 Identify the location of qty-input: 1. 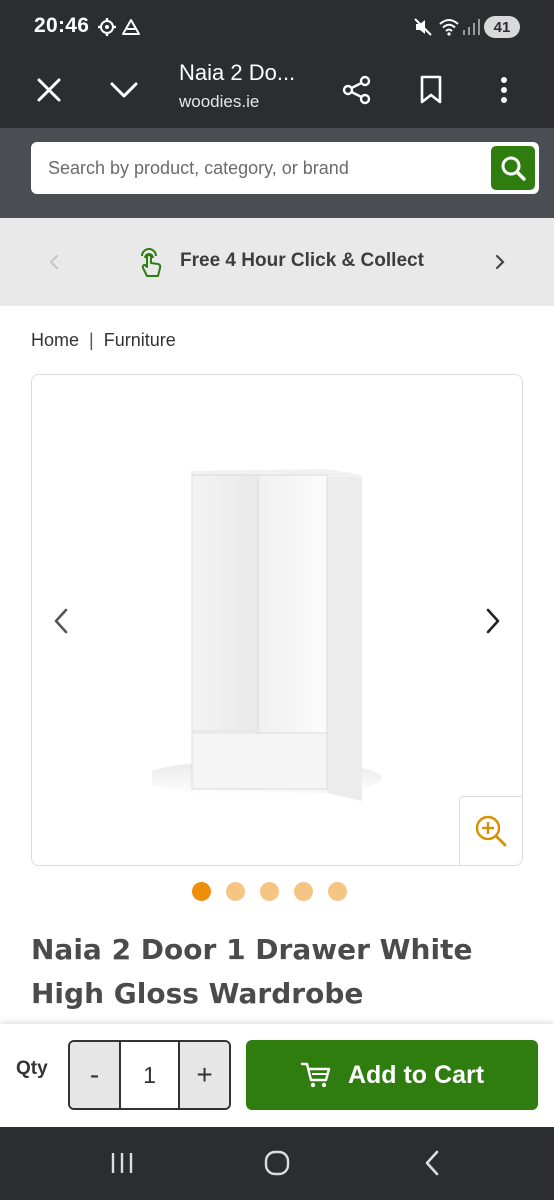
(149, 1075).